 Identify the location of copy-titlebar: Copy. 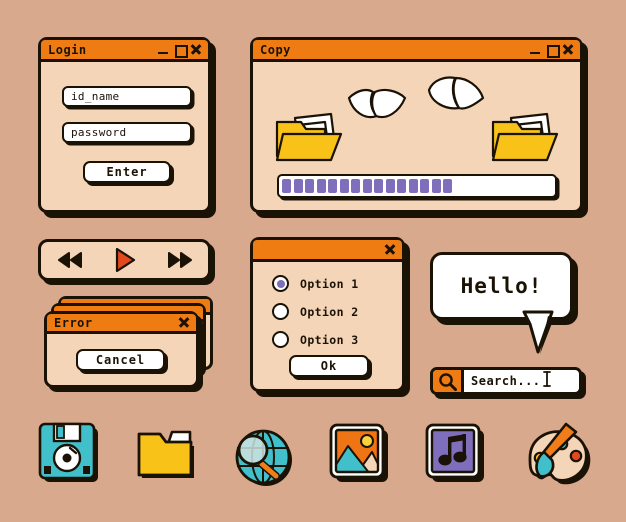
(416, 51).